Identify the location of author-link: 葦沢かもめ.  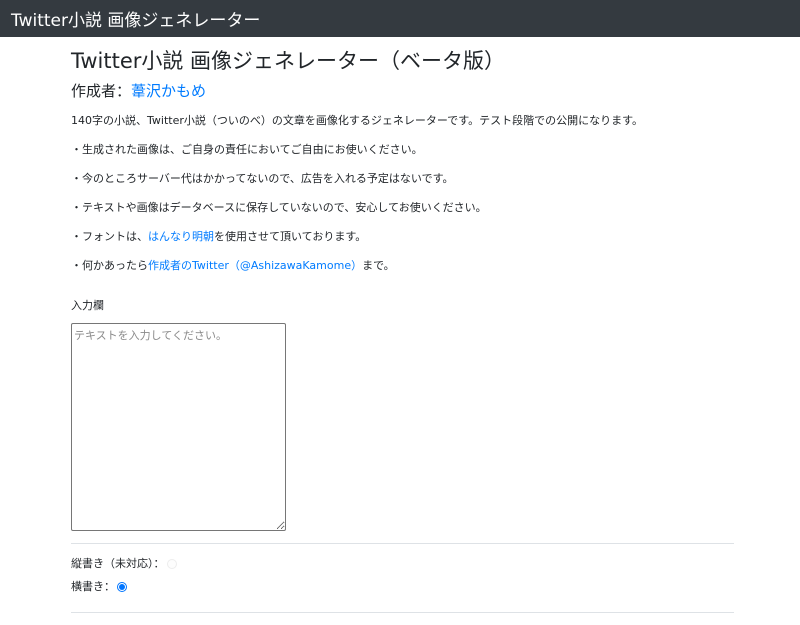
(168, 91).